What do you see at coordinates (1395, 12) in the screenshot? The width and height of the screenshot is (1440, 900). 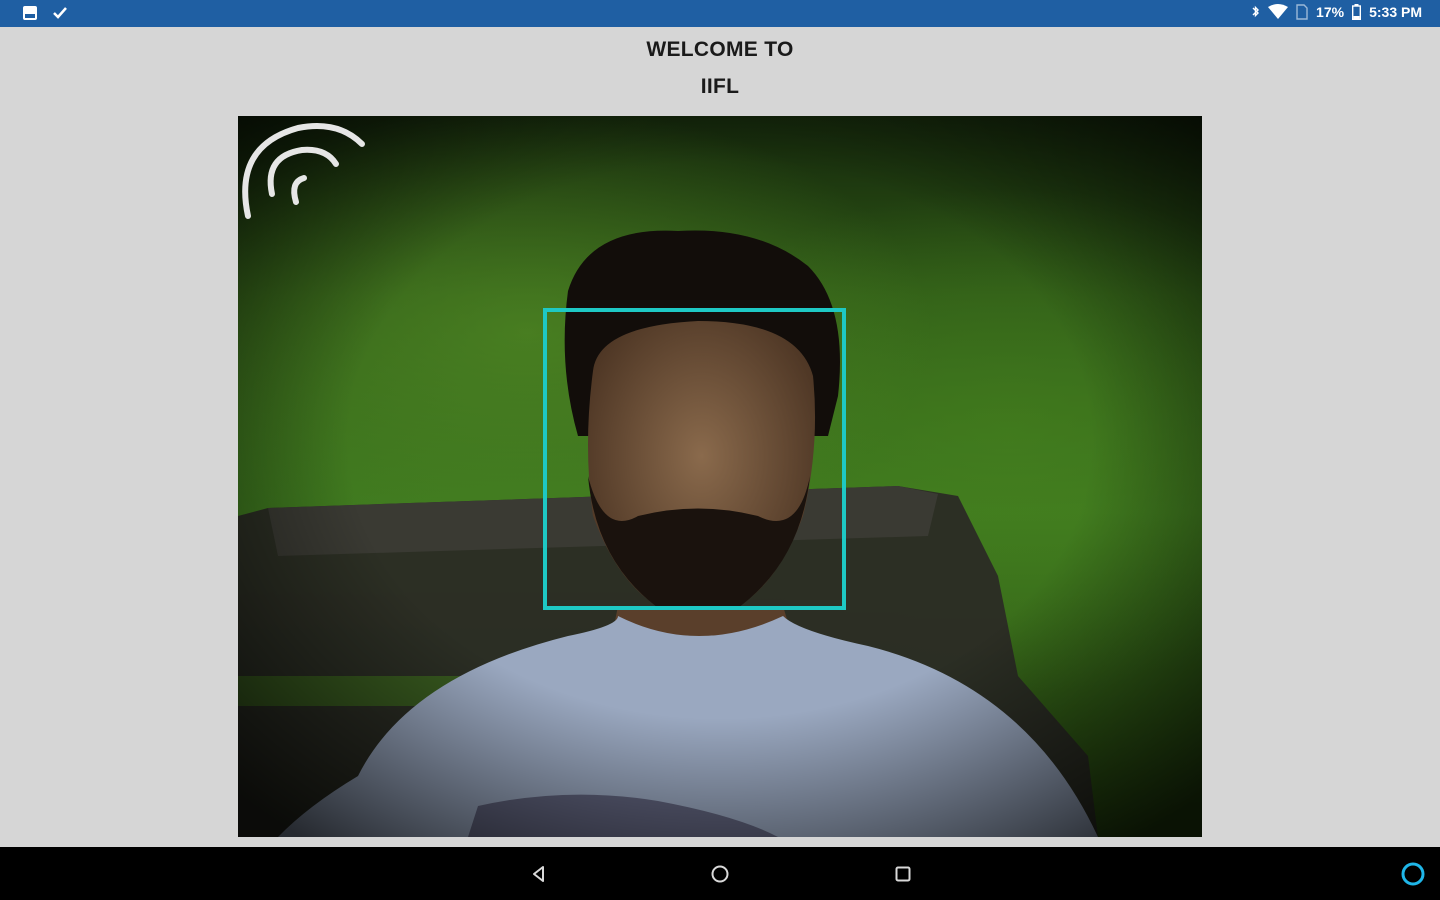 I see `clock: 5:33 PM` at bounding box center [1395, 12].